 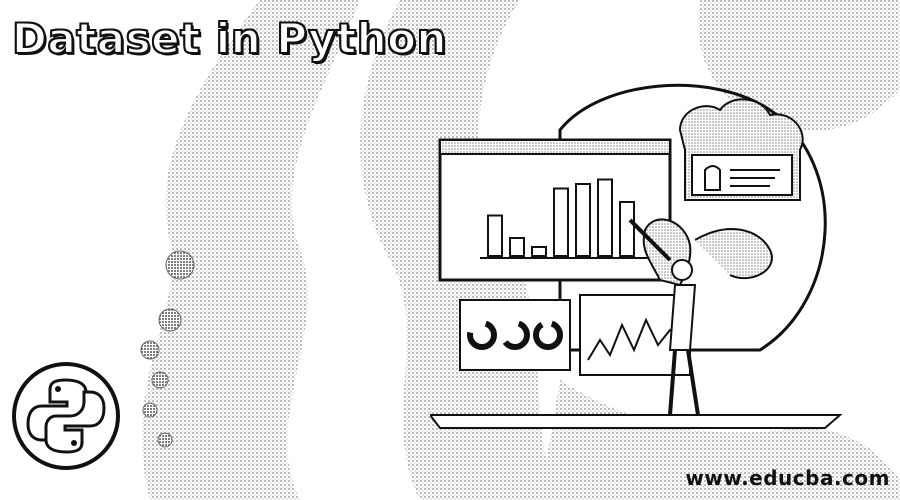 I want to click on site-watermark: www.educba.com, so click(x=787, y=478).